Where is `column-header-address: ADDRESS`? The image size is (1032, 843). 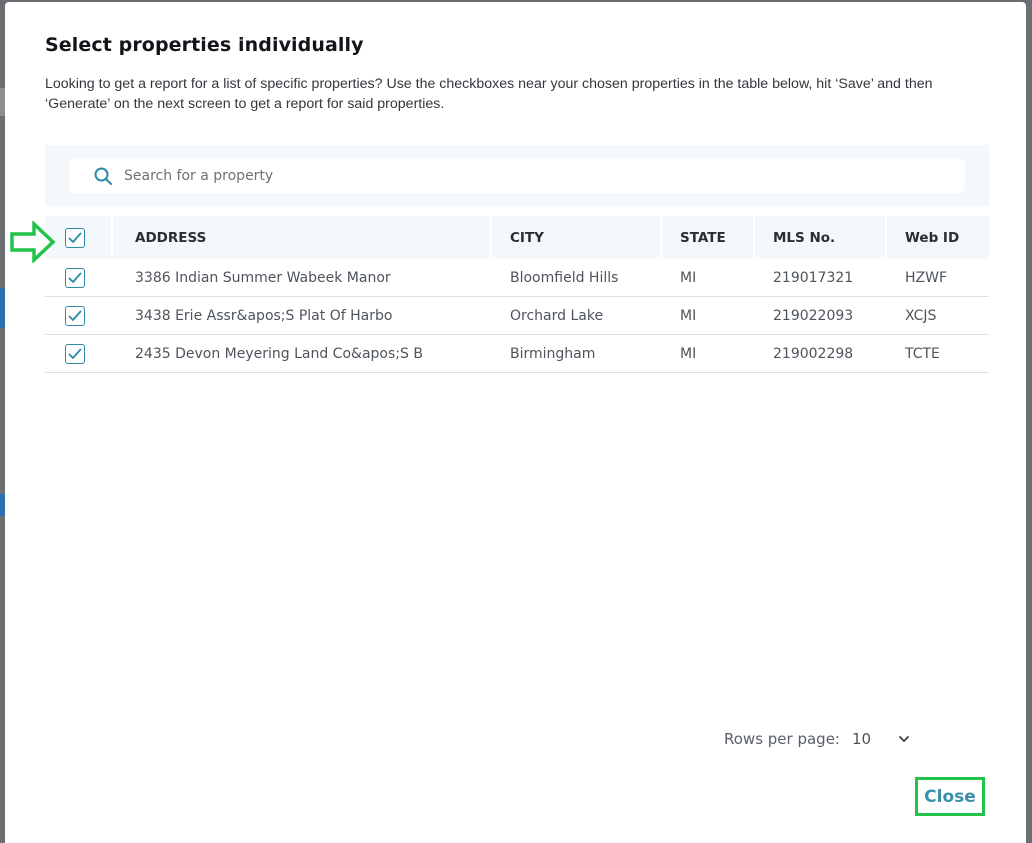 column-header-address: ADDRESS is located at coordinates (170, 237).